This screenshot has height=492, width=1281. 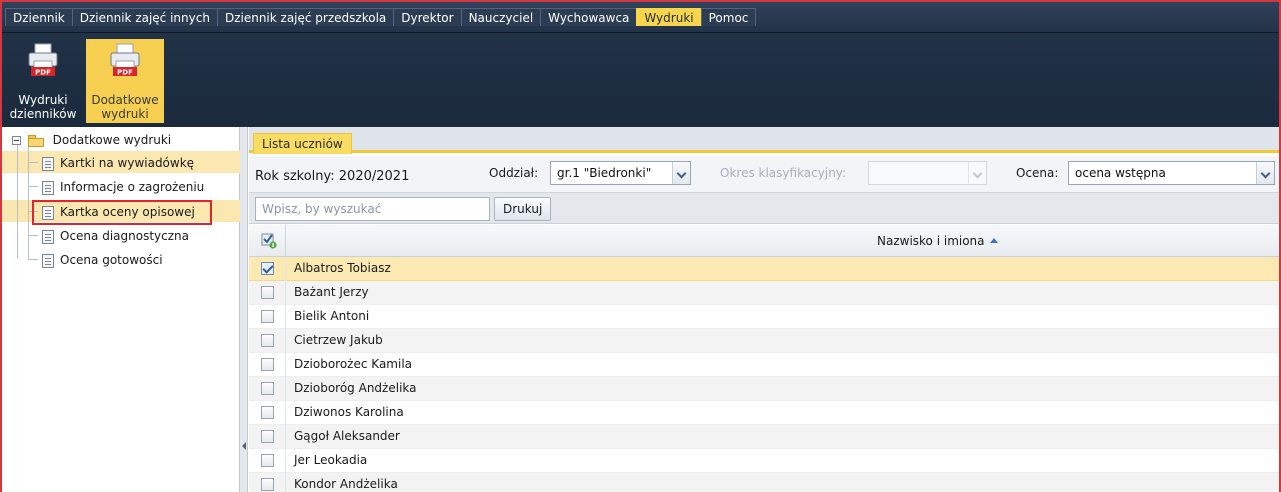 I want to click on table-row: Dzioborożec Kamila, so click(x=764, y=365).